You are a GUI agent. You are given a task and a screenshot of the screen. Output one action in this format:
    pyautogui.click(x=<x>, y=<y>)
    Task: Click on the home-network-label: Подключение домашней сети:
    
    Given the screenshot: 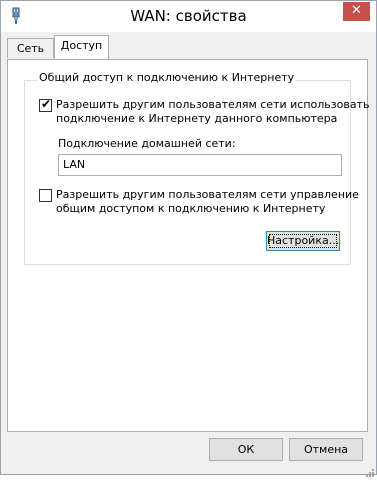 What is the action you would take?
    pyautogui.click(x=147, y=143)
    